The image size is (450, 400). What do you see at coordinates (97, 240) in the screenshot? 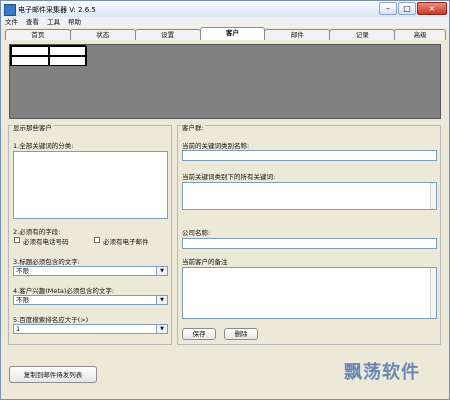
I see `email-checkbox` at bounding box center [97, 240].